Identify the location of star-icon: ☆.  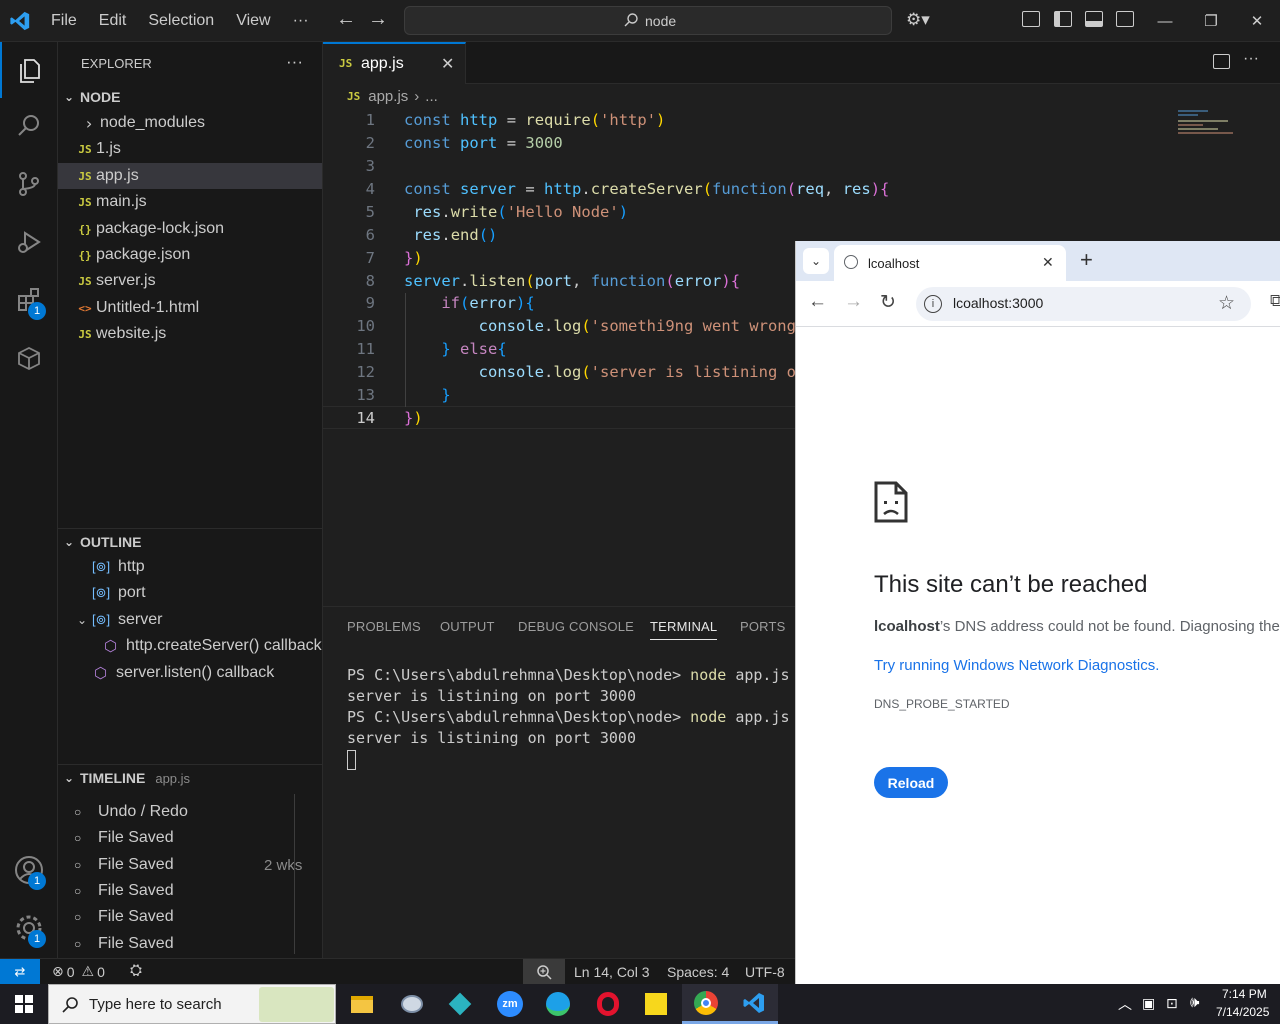
(1226, 303).